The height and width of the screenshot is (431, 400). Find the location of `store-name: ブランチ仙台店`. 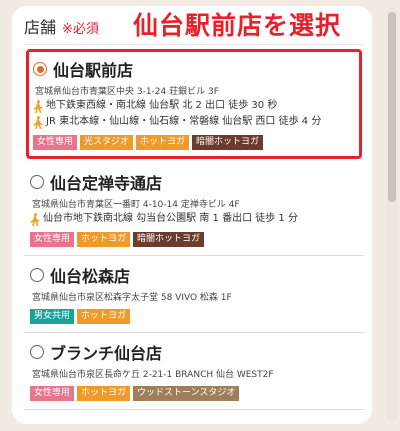

store-name: ブランチ仙台店 is located at coordinates (106, 353).